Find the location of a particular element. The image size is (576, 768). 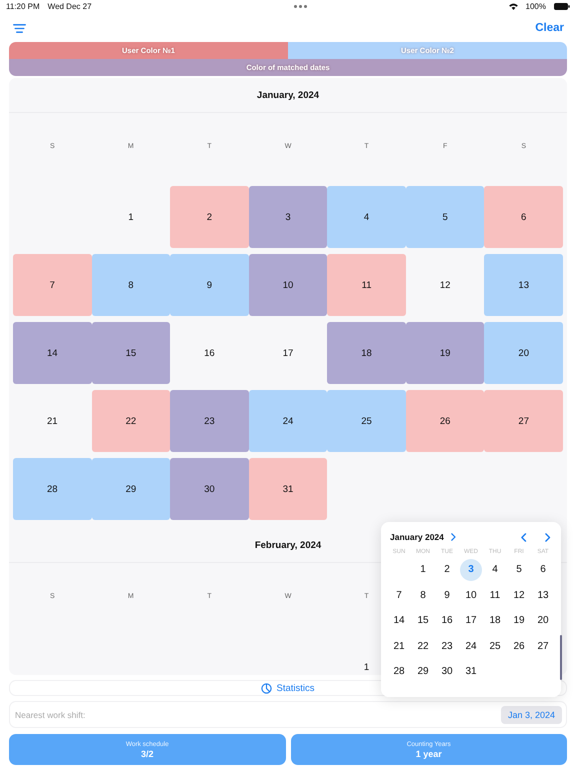

calendar-day: 31 is located at coordinates (288, 489).